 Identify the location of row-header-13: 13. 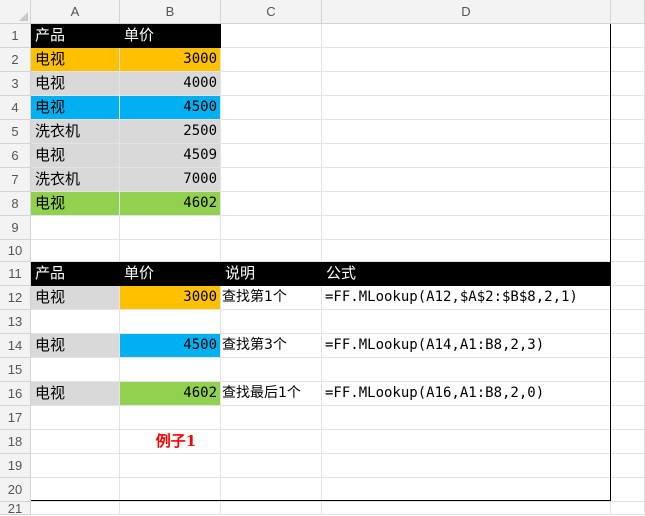
(15, 322).